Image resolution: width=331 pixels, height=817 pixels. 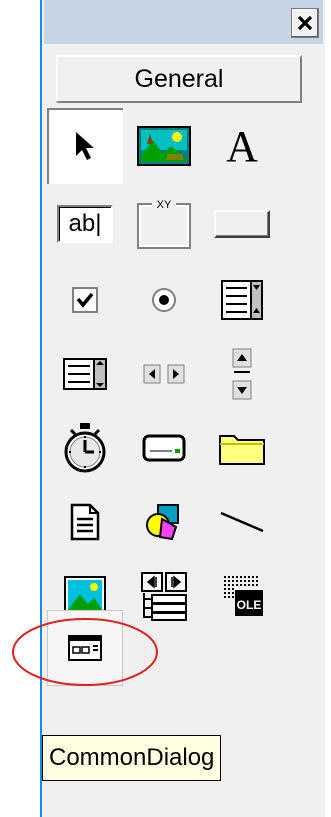 I want to click on ole-icon: OLE, so click(x=243, y=596).